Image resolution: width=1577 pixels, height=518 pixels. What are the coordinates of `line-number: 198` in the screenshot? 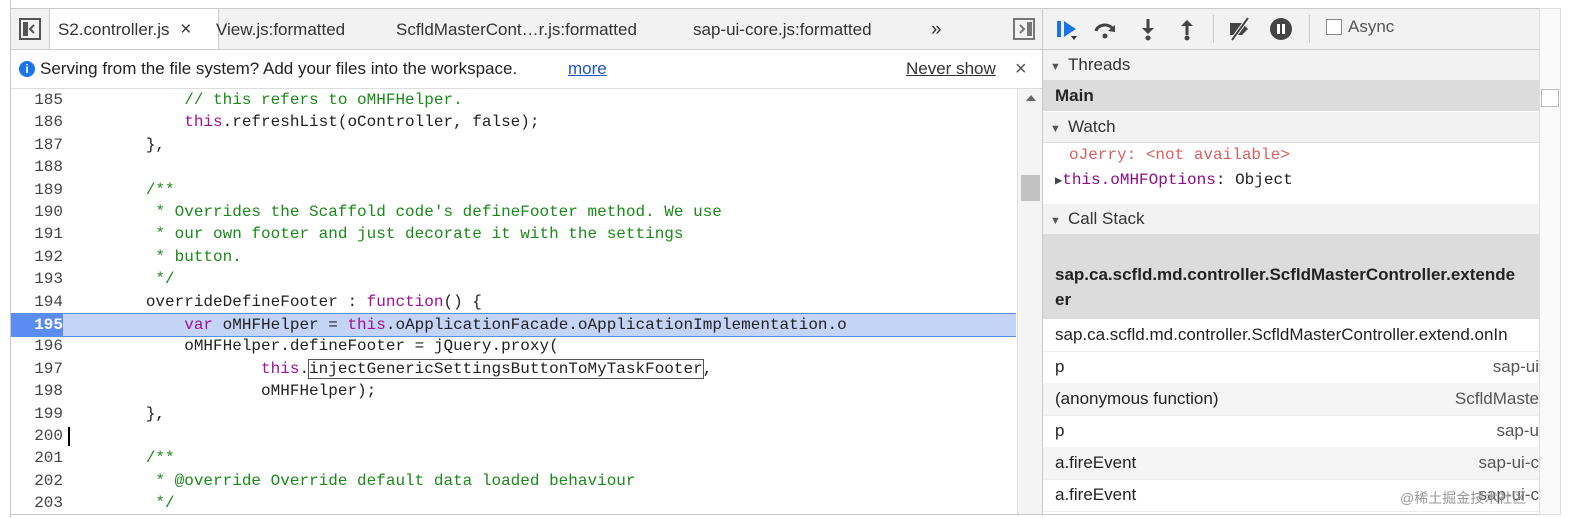 It's located at (37, 391).